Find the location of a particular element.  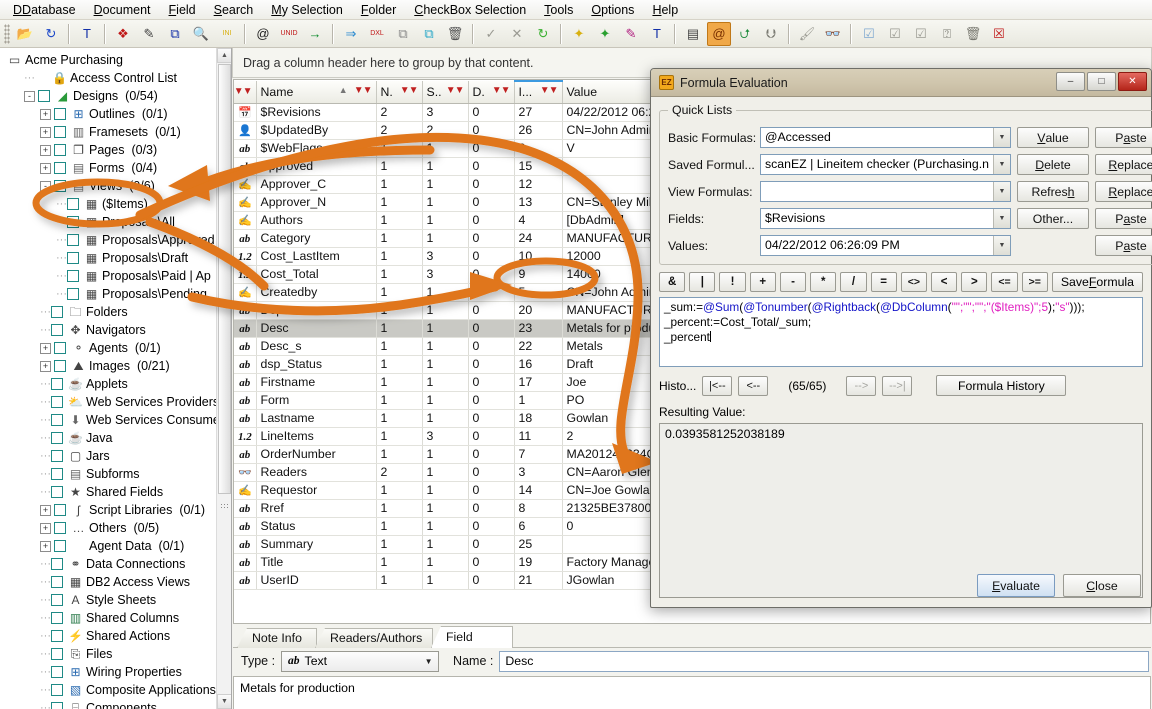

operator-button-: ! is located at coordinates (732, 282).